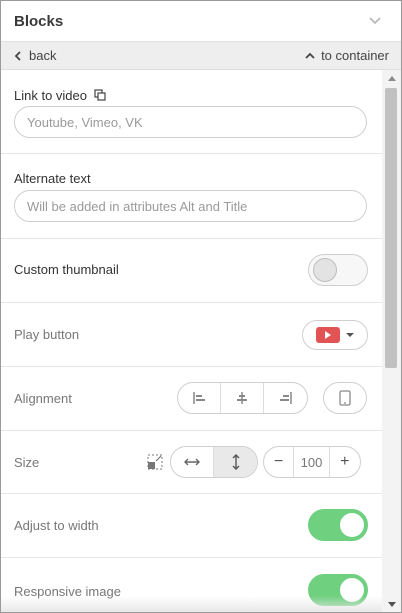  I want to click on size-value: 100, so click(312, 462).